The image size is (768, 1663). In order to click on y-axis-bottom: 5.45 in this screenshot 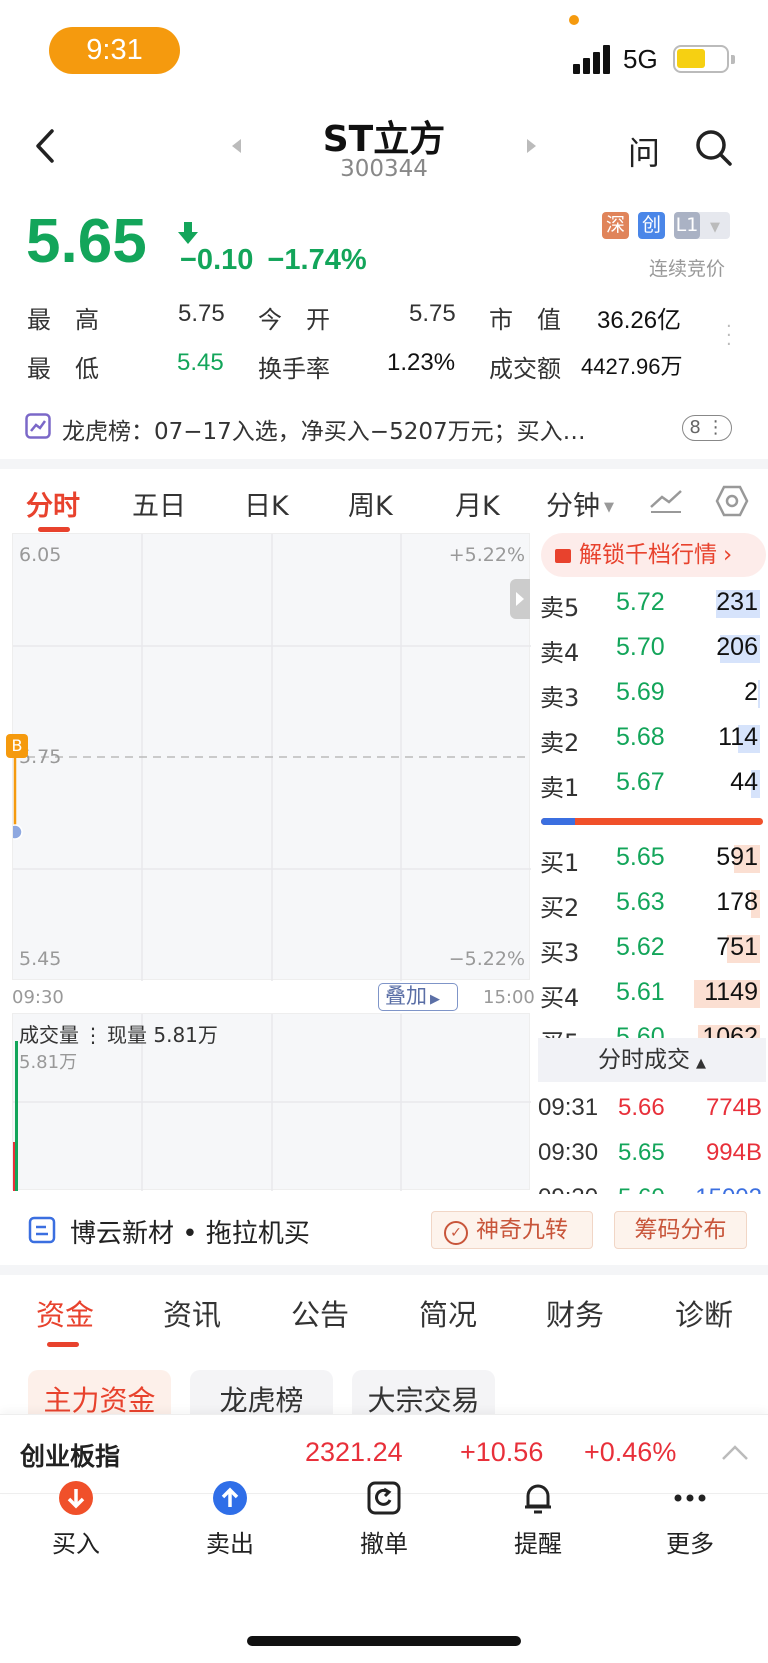, I will do `click(40, 959)`.